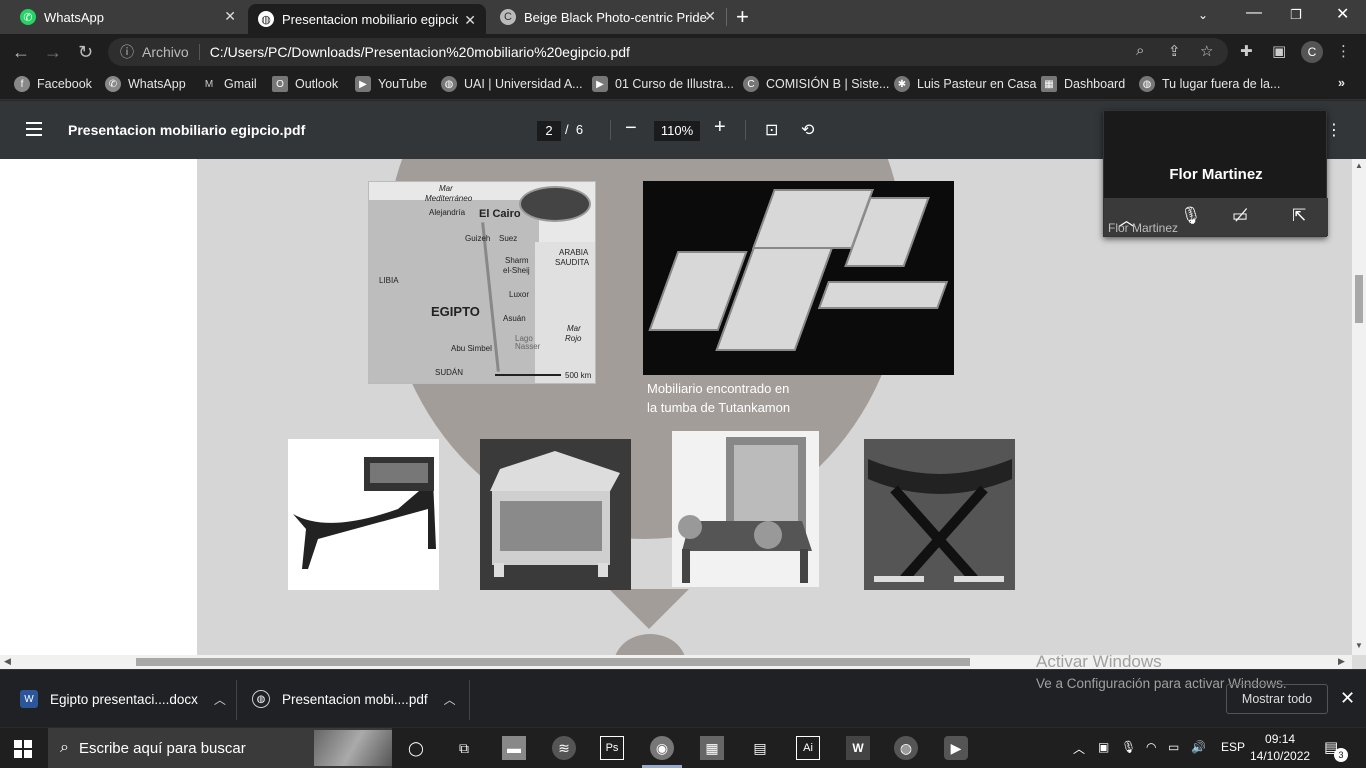 This screenshot has width=1366, height=768. I want to click on scroll-down-icon: ▼, so click(1359, 645).